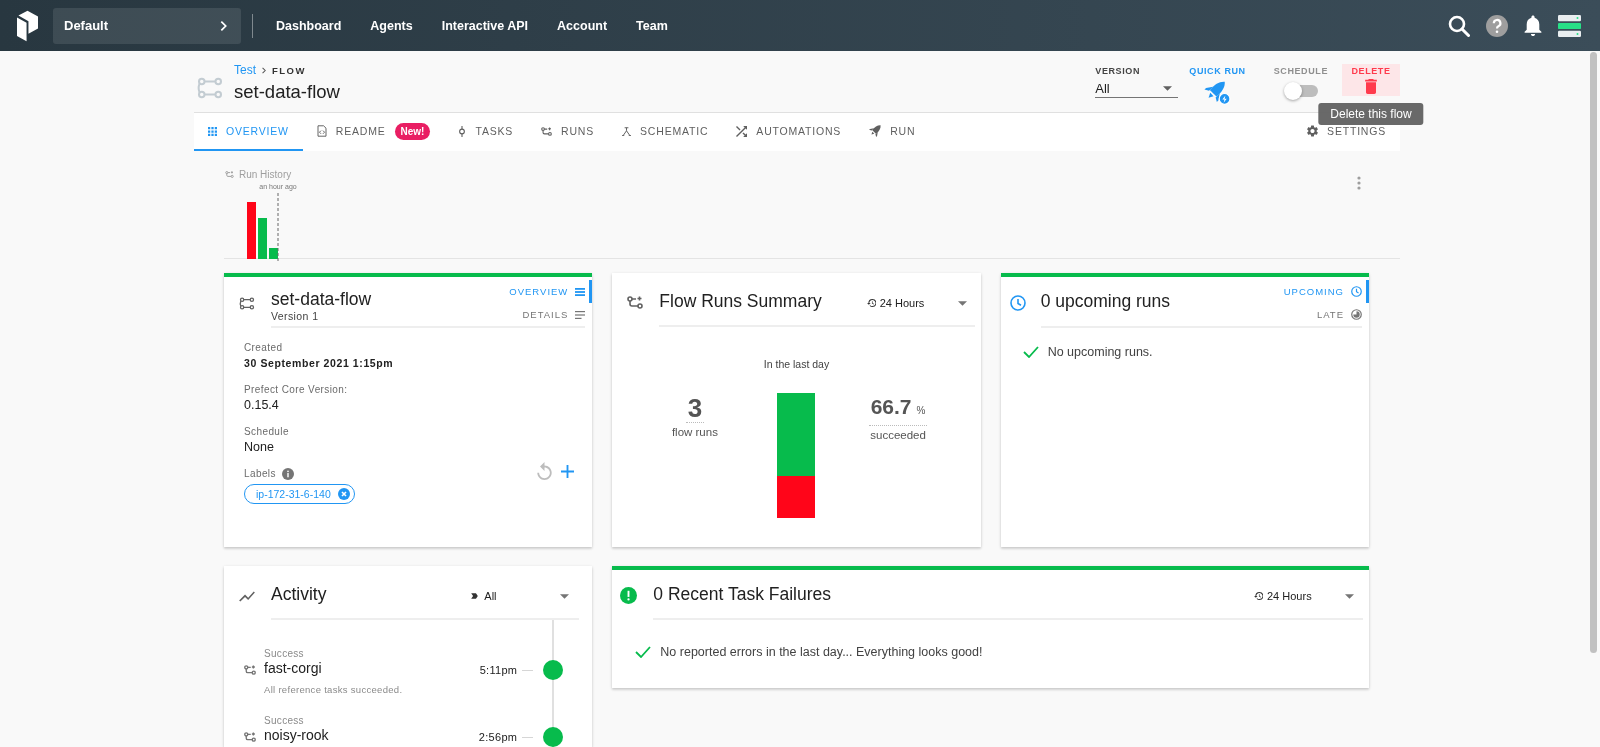 This screenshot has height=747, width=1600. Describe the element at coordinates (267, 431) in the screenshot. I see `field-label: Schedule` at that location.